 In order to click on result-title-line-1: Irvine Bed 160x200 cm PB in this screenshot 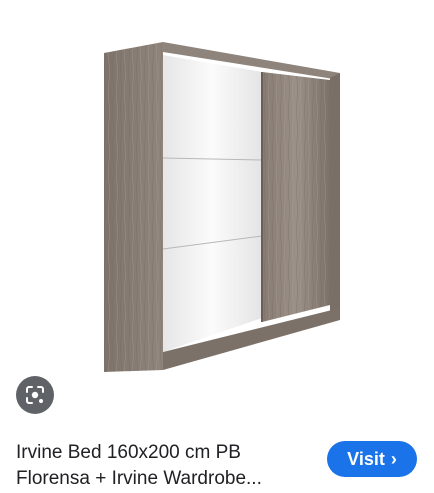, I will do `click(128, 452)`.